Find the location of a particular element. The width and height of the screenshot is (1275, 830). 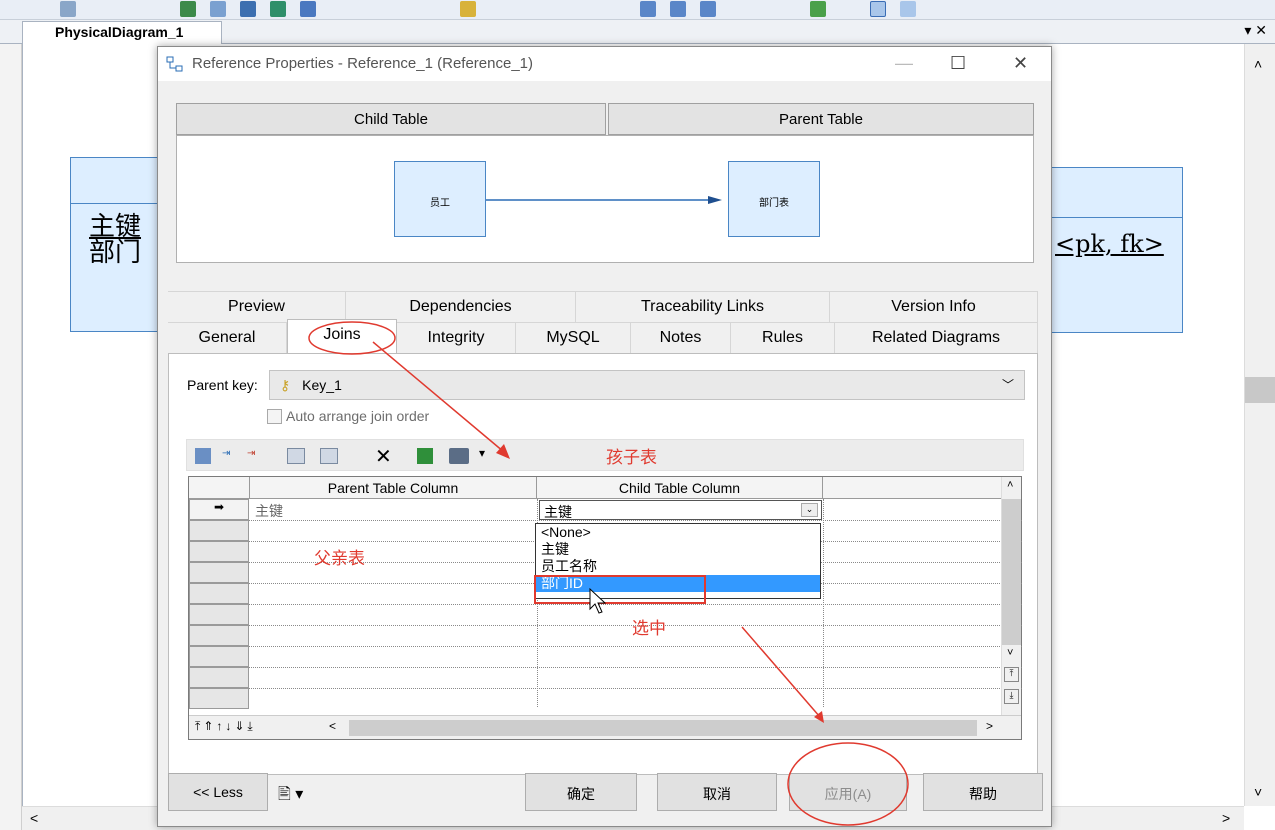

less-button: << Less is located at coordinates (218, 792).